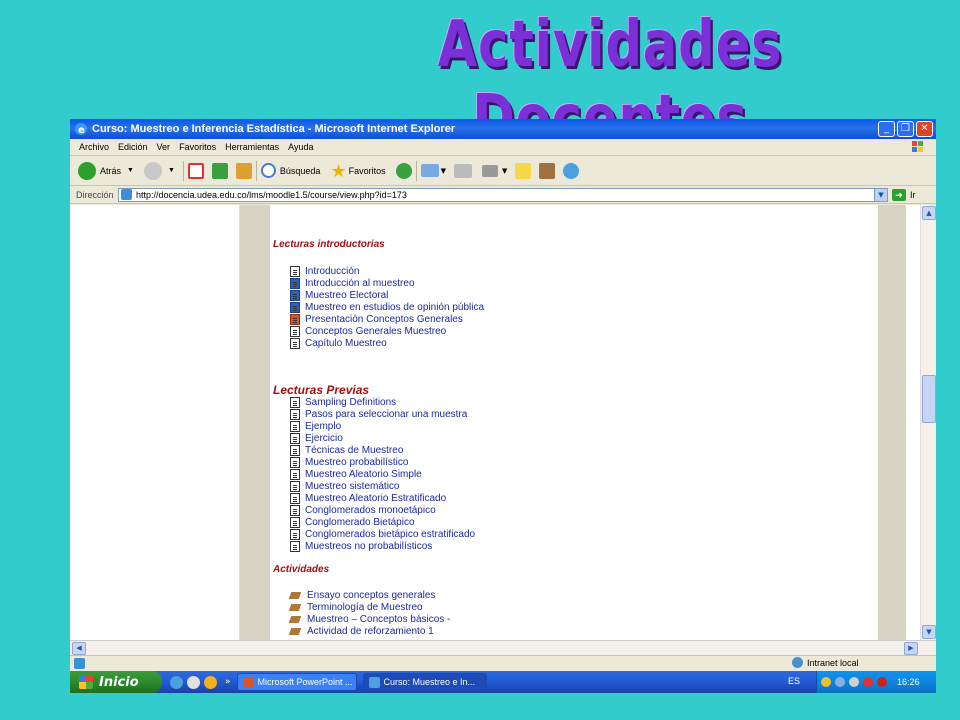 The width and height of the screenshot is (960, 720). I want to click on edit-icon, so click(489, 170).